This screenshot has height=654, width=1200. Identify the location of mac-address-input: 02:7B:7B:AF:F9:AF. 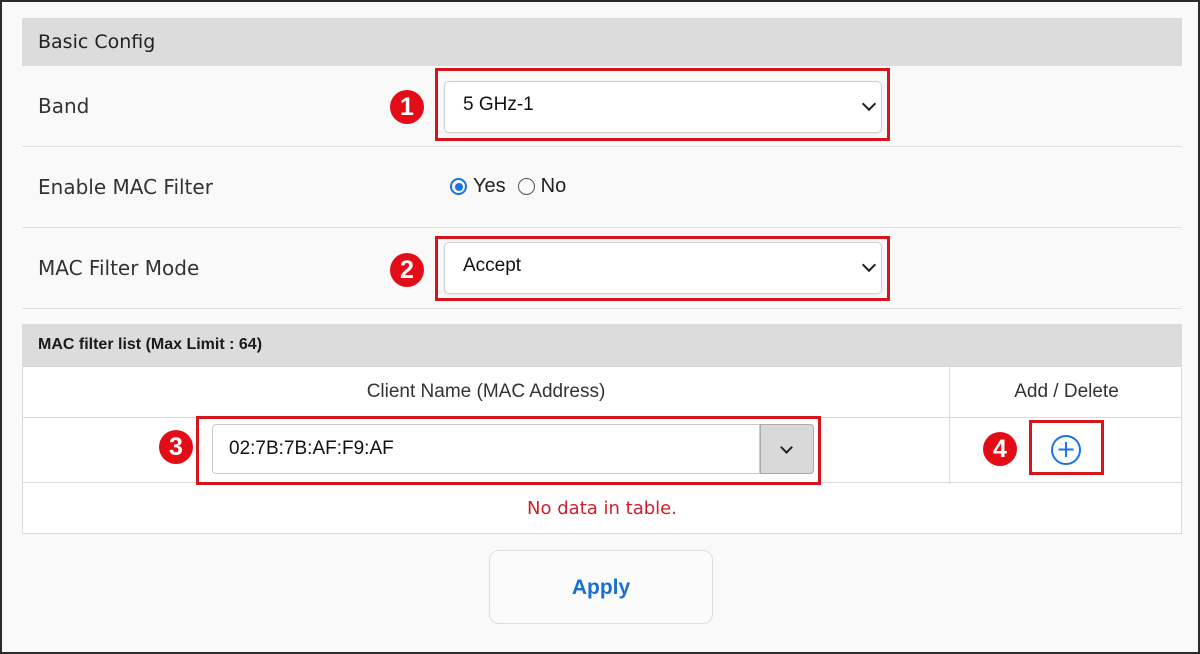
(486, 449).